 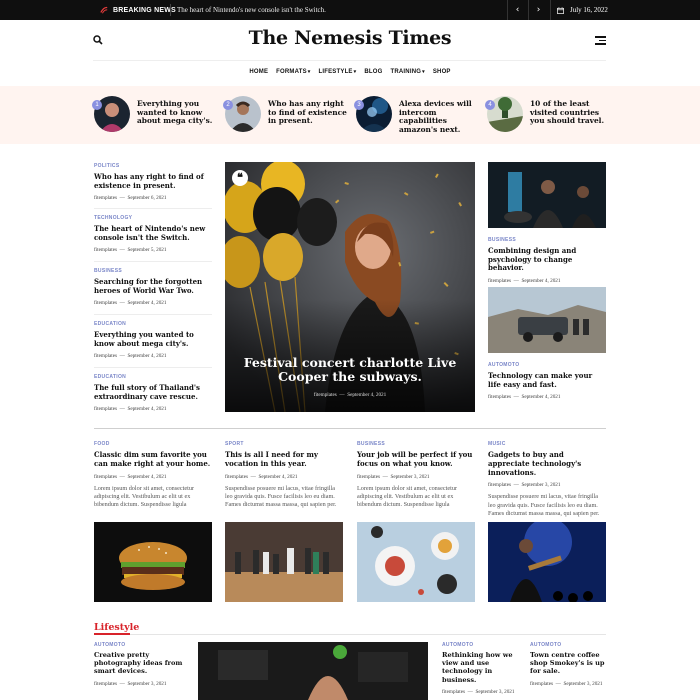 What do you see at coordinates (547, 444) in the screenshot?
I see `category-label: MUSIC` at bounding box center [547, 444].